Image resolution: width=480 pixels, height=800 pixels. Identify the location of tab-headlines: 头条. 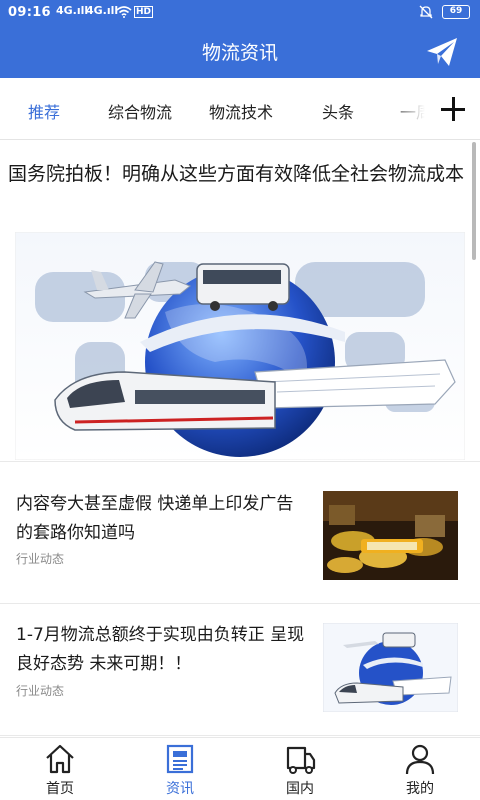
(338, 111).